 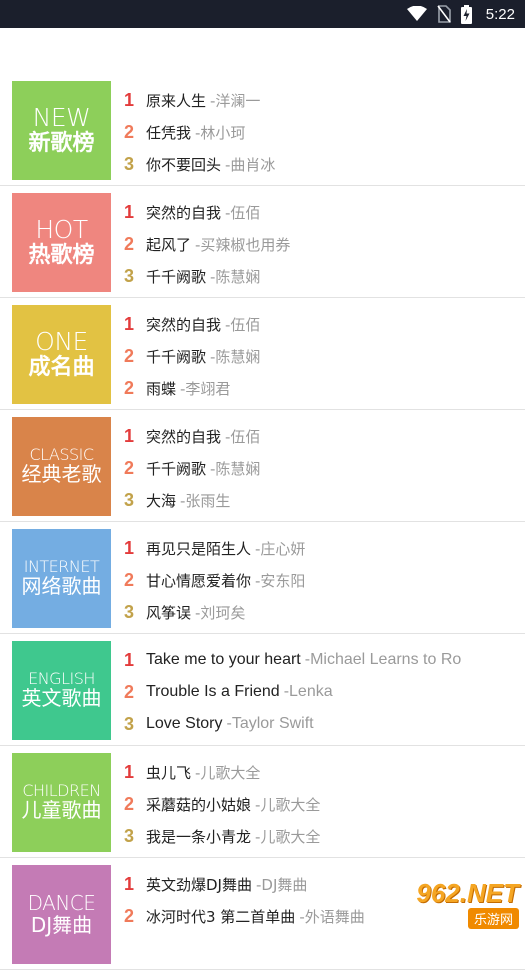 I want to click on song-item: 1 虫儿飞 -儿歌大全, so click(x=324, y=772).